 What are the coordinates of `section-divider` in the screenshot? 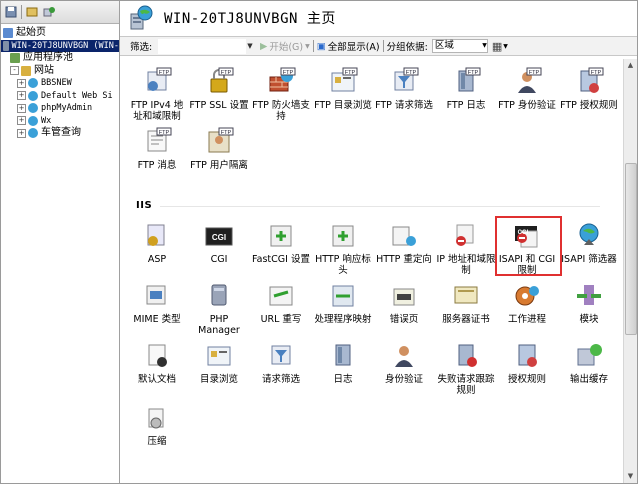 It's located at (380, 206).